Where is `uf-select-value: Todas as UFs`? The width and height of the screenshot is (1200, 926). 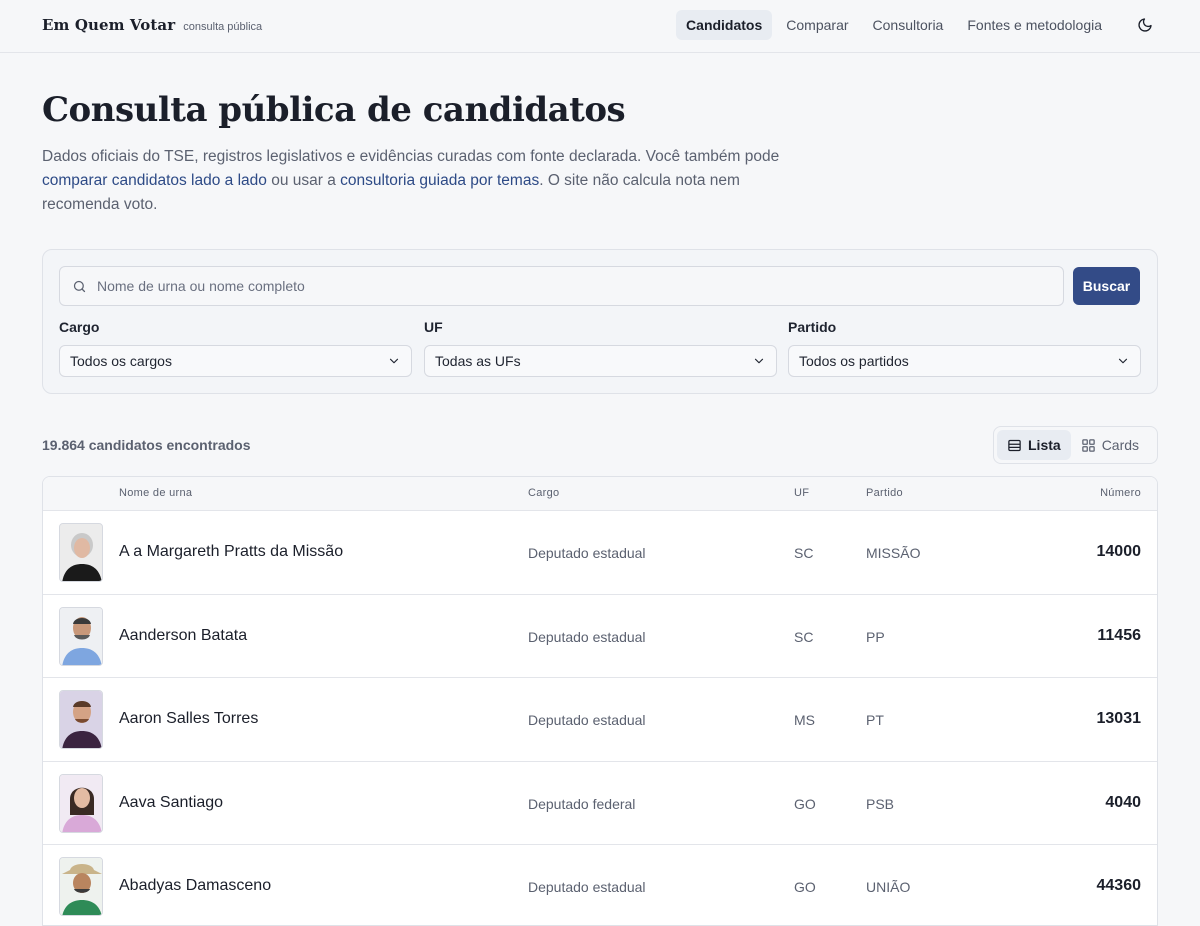 uf-select-value: Todas as UFs is located at coordinates (478, 361).